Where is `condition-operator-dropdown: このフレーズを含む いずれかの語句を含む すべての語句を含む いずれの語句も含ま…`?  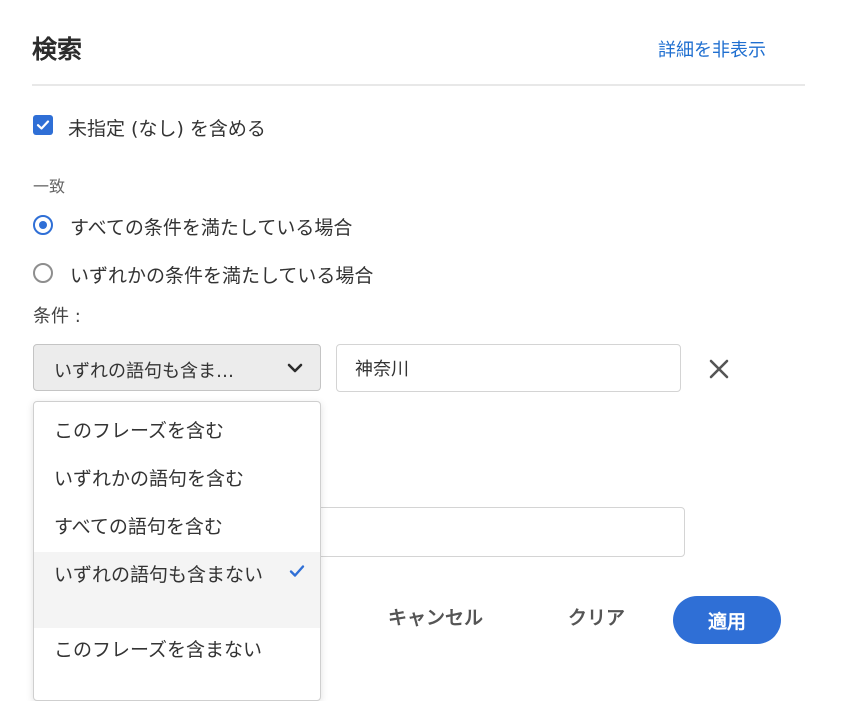 condition-operator-dropdown: このフレーズを含む いずれかの語句を含む すべての語句を含む いずれの語句も含ま… is located at coordinates (177, 551).